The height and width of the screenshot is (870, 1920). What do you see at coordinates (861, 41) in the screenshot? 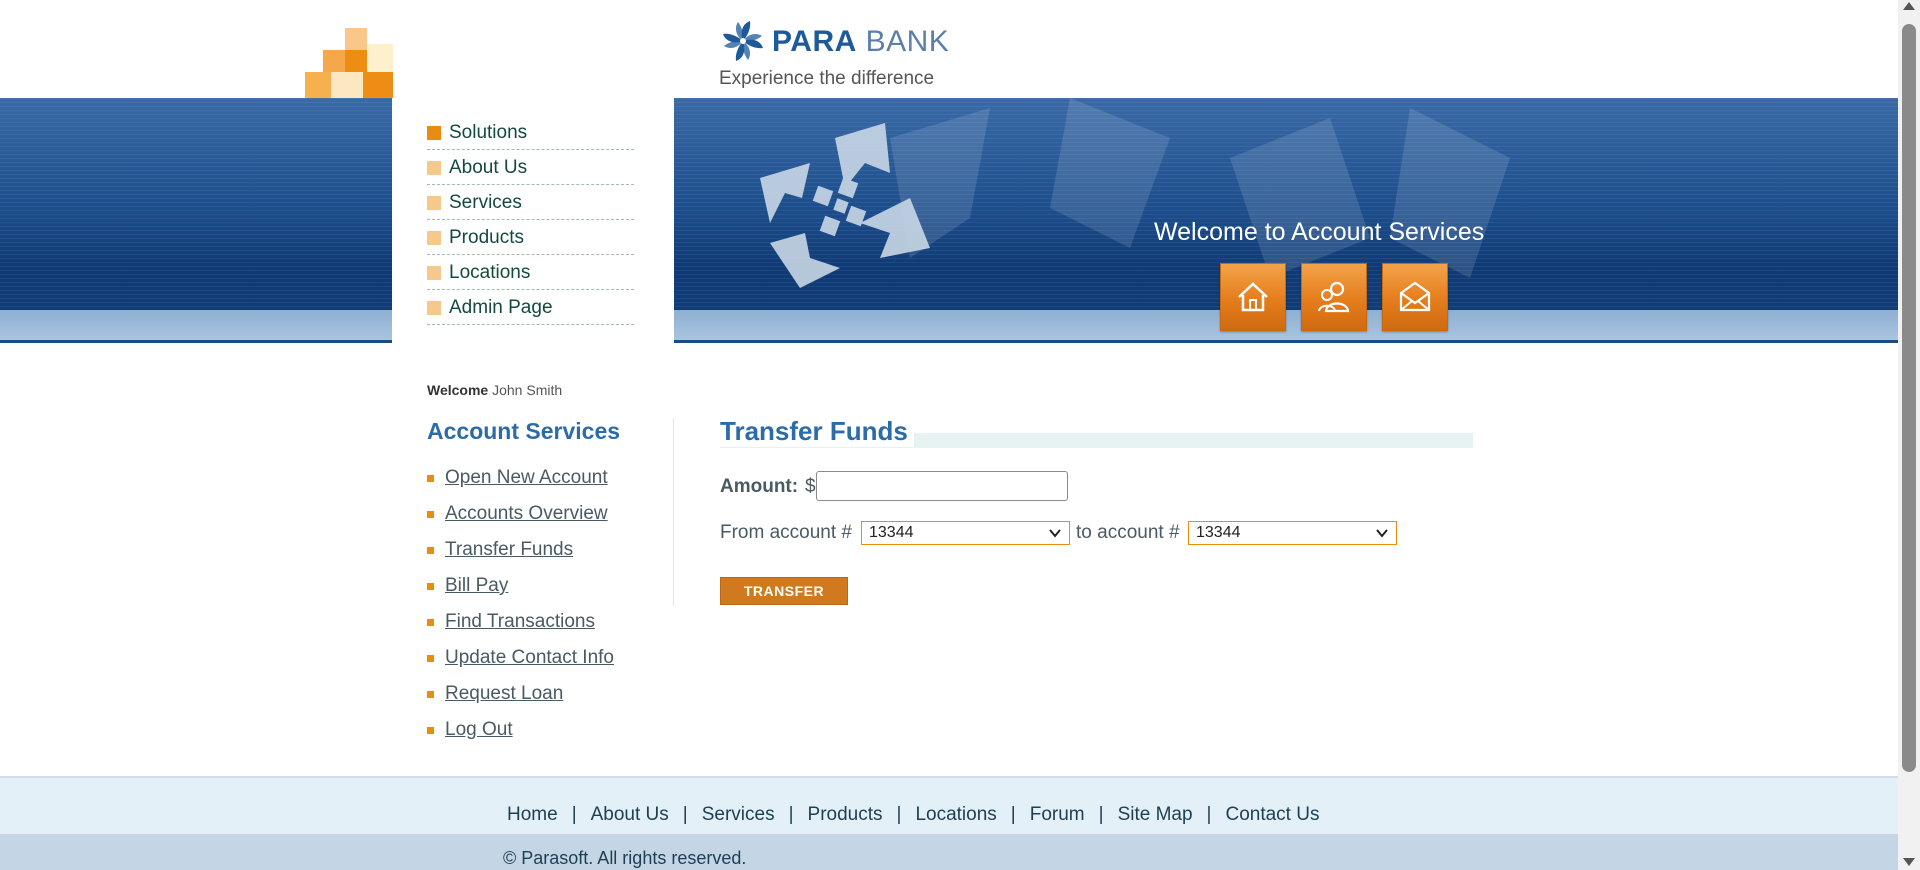
I see `brand-name: PARA BANK` at bounding box center [861, 41].